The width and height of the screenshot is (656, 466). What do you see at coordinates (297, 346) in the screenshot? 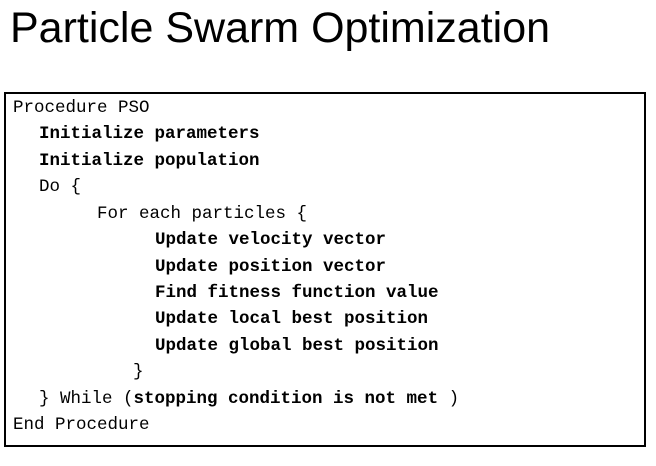
I see `update-global-best-line: Update global best position` at bounding box center [297, 346].